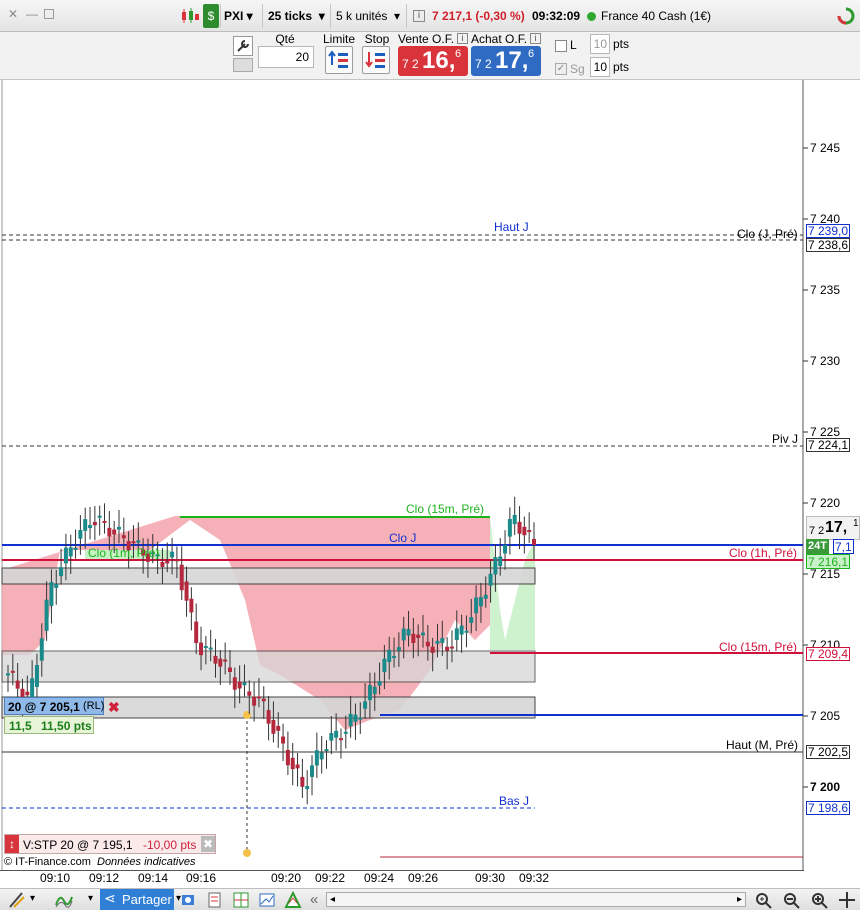 The image size is (860, 910). Describe the element at coordinates (211, 16) in the screenshot. I see `dollar-icon: $` at that location.